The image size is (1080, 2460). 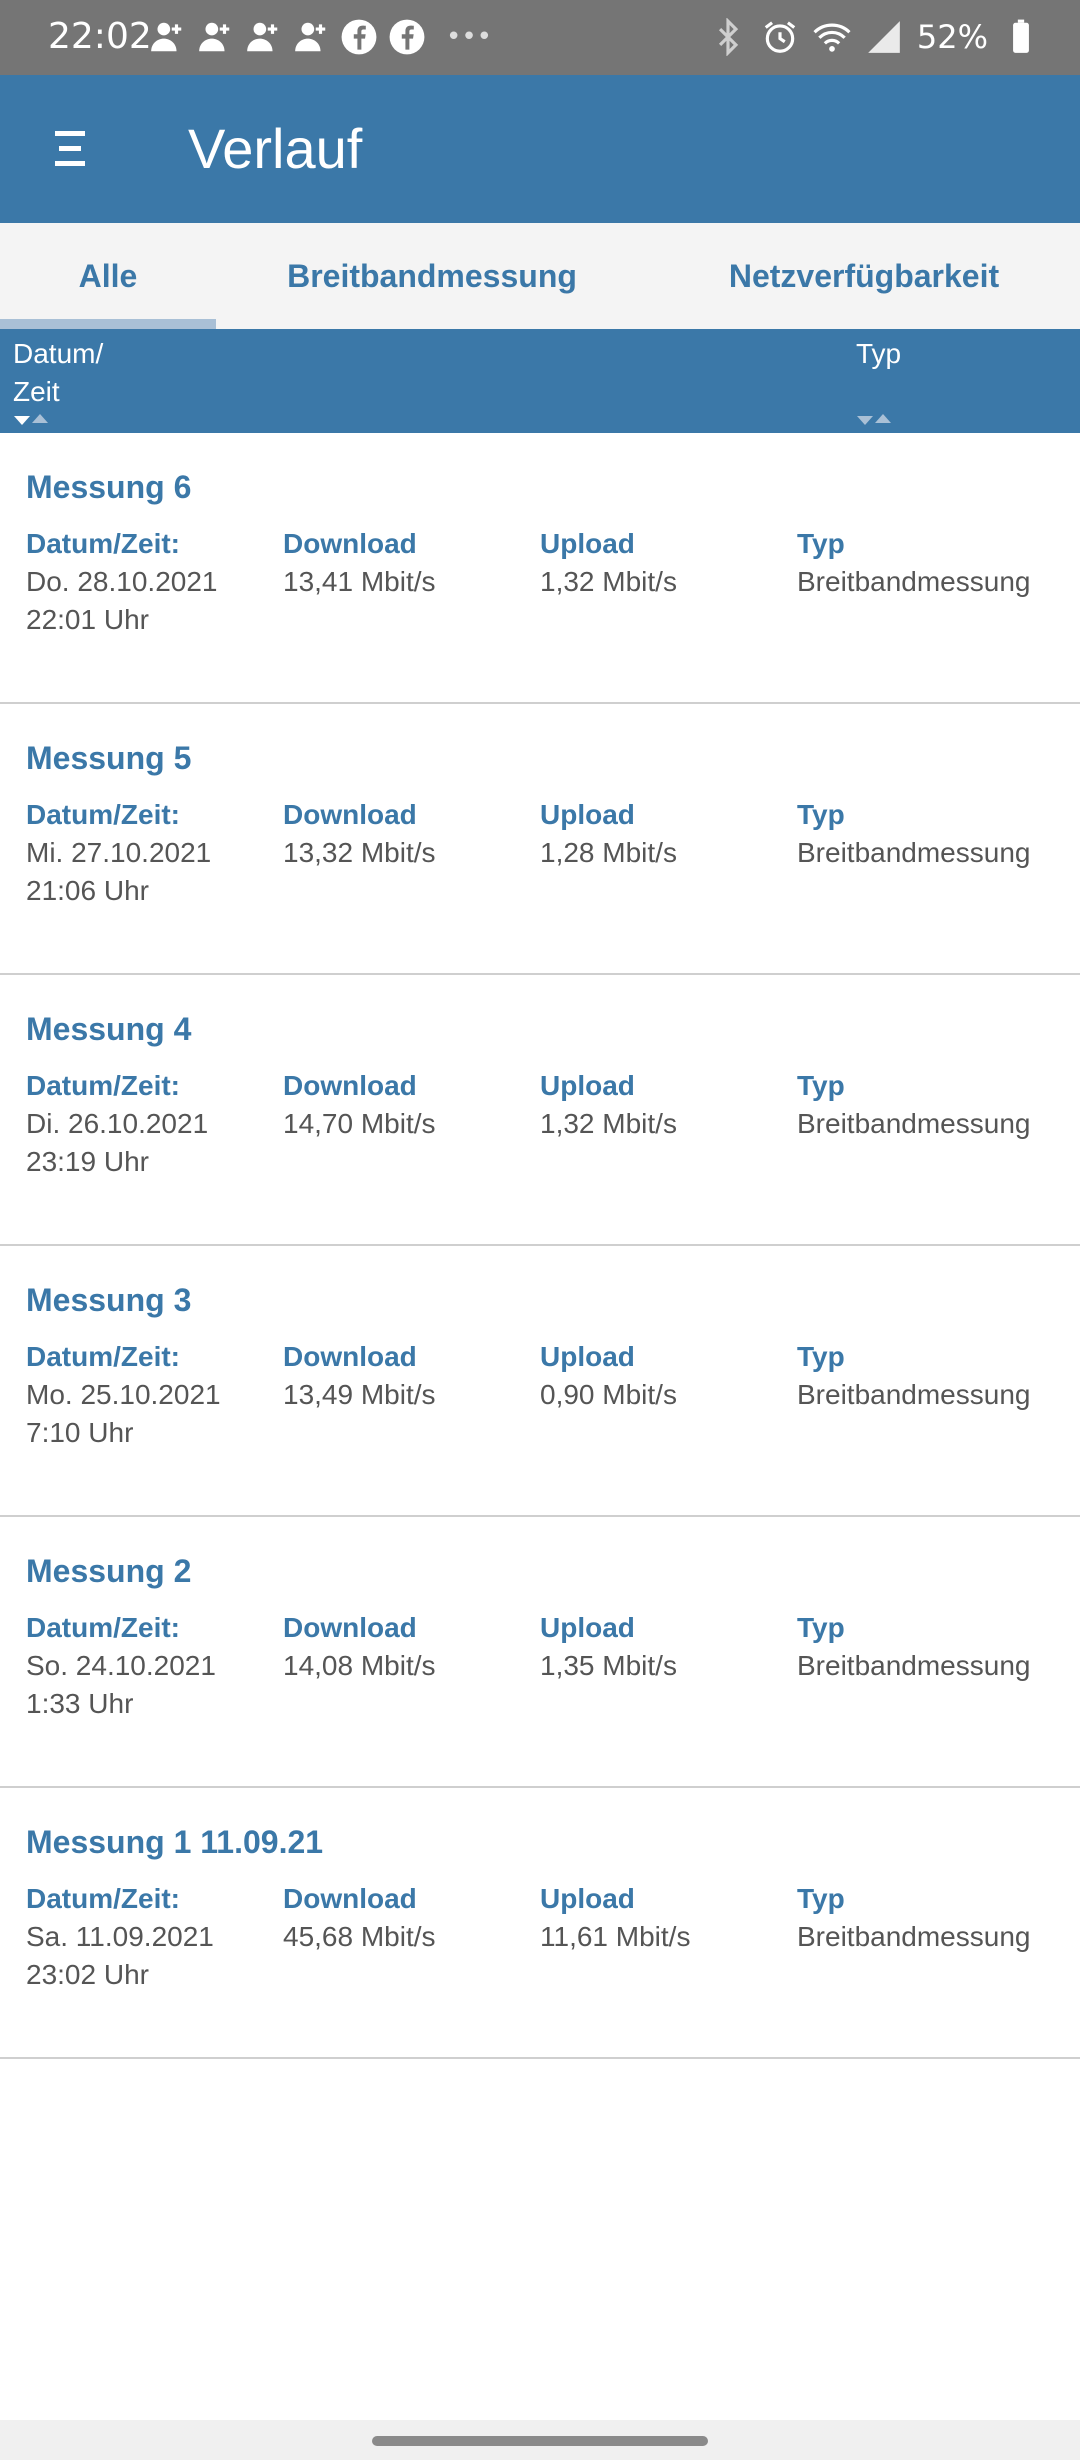 I want to click on download-column: Download 14,70 Mbit/s, so click(x=408, y=1105).